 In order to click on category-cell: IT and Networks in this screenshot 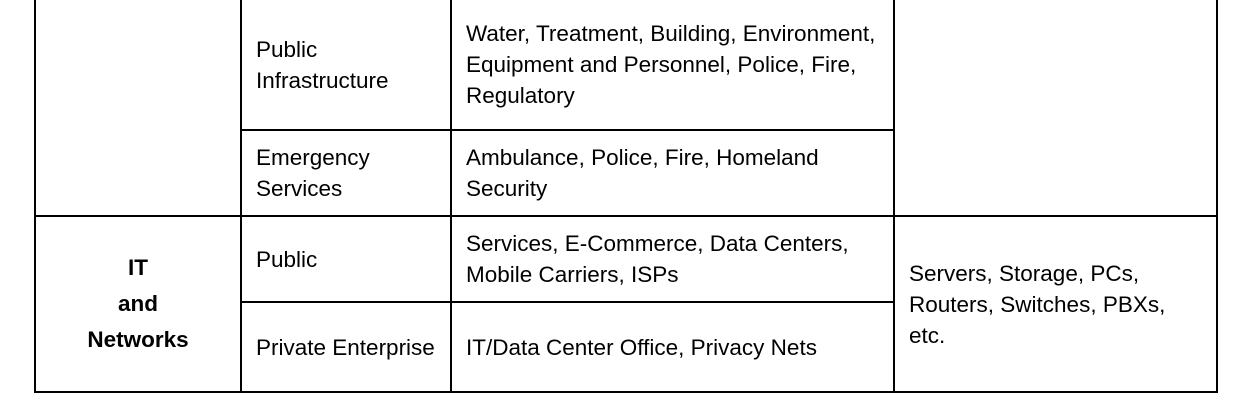, I will do `click(138, 304)`.